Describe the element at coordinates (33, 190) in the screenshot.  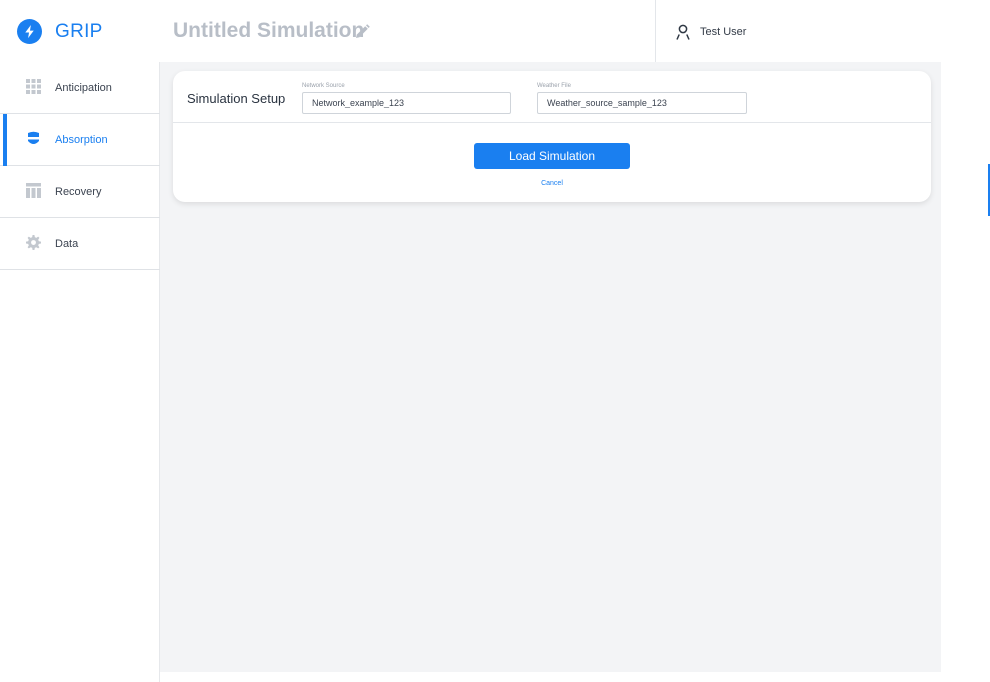
I see `columns-icon` at that location.